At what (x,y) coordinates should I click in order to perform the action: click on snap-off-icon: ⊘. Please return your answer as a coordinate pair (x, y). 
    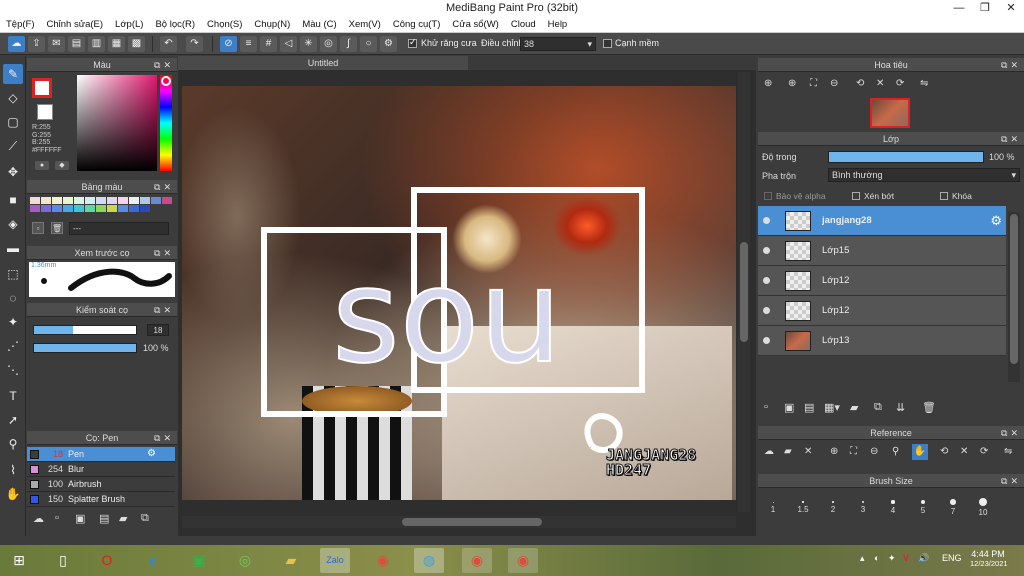
    Looking at the image, I should click on (228, 44).